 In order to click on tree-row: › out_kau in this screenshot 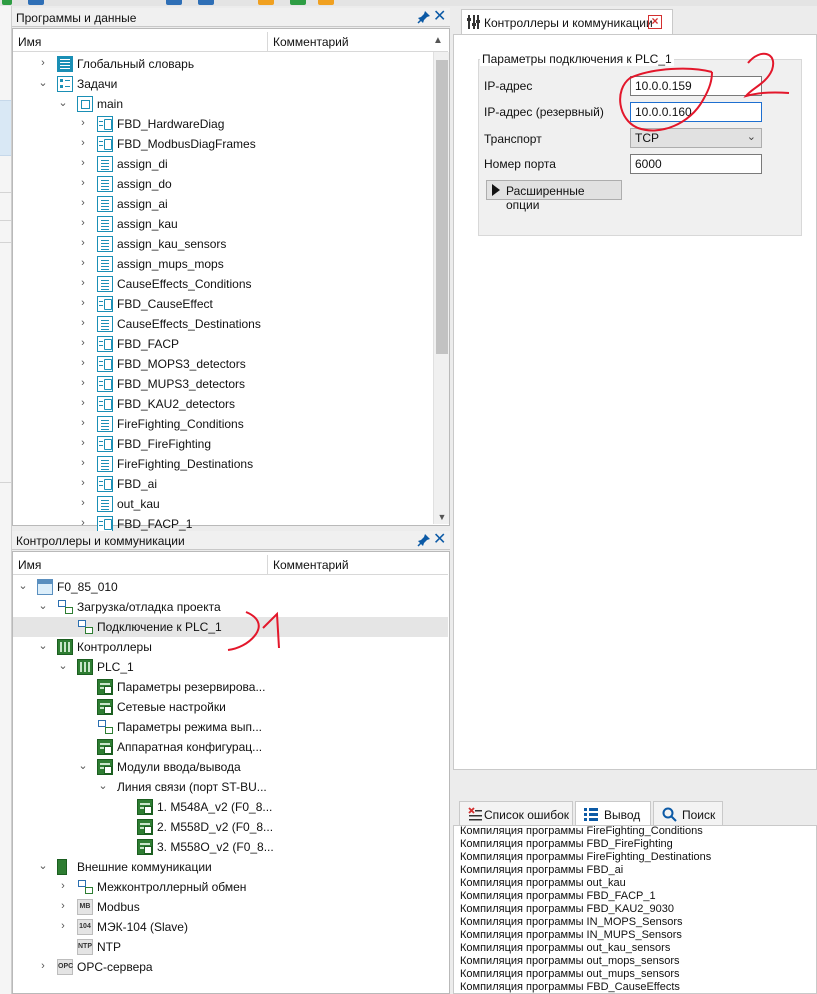, I will do `click(223, 504)`.